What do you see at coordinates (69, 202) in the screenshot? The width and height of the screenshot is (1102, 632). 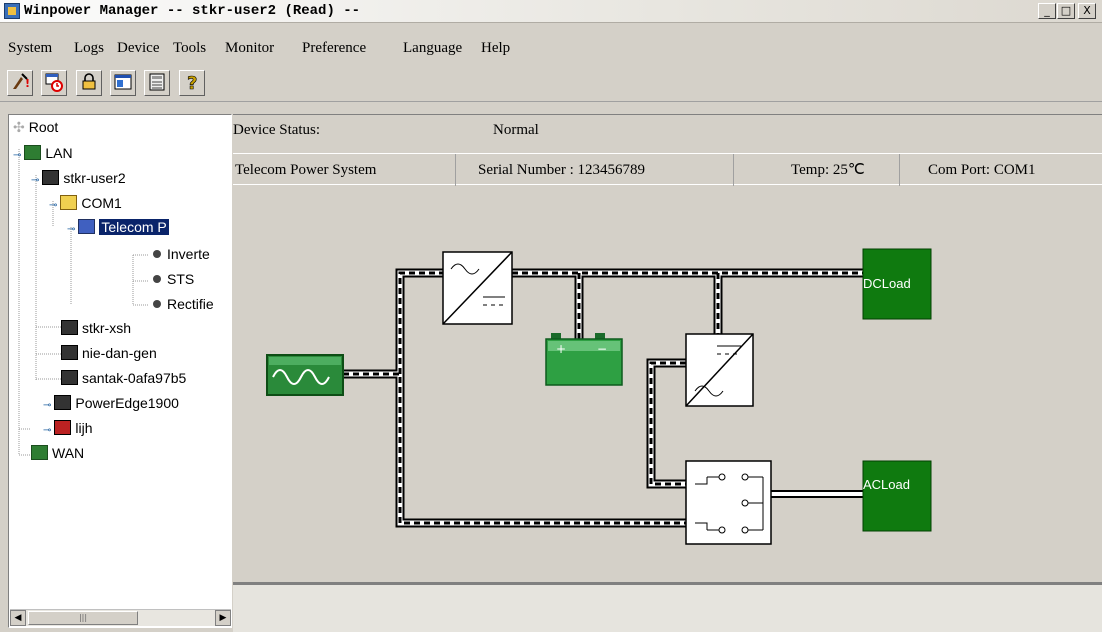 I see `com-port-icon` at bounding box center [69, 202].